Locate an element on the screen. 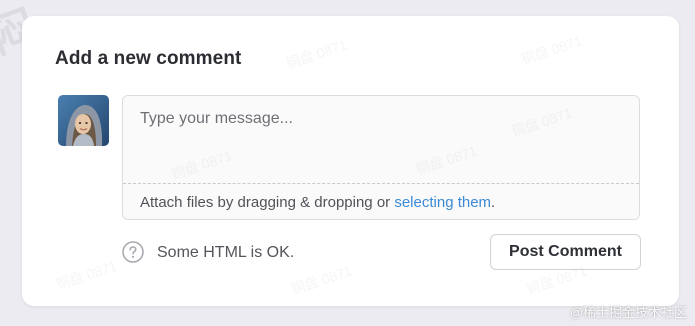 The width and height of the screenshot is (695, 326). attach-suffix-text: . is located at coordinates (493, 202).